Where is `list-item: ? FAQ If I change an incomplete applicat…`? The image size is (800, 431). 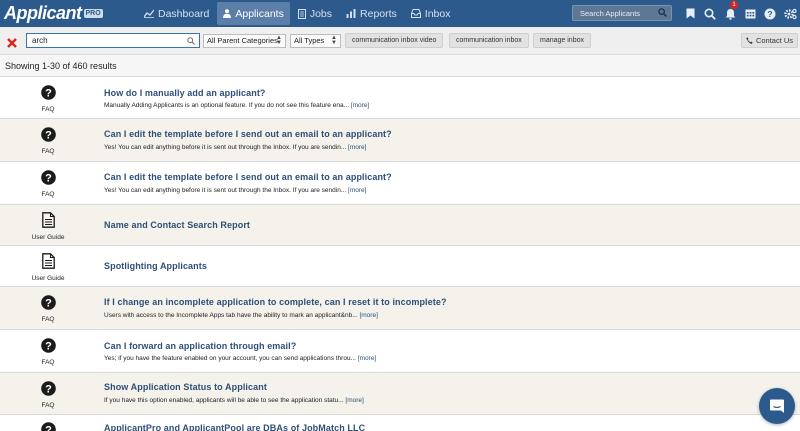
list-item: ? FAQ If I change an incomplete applicat… is located at coordinates (400, 308).